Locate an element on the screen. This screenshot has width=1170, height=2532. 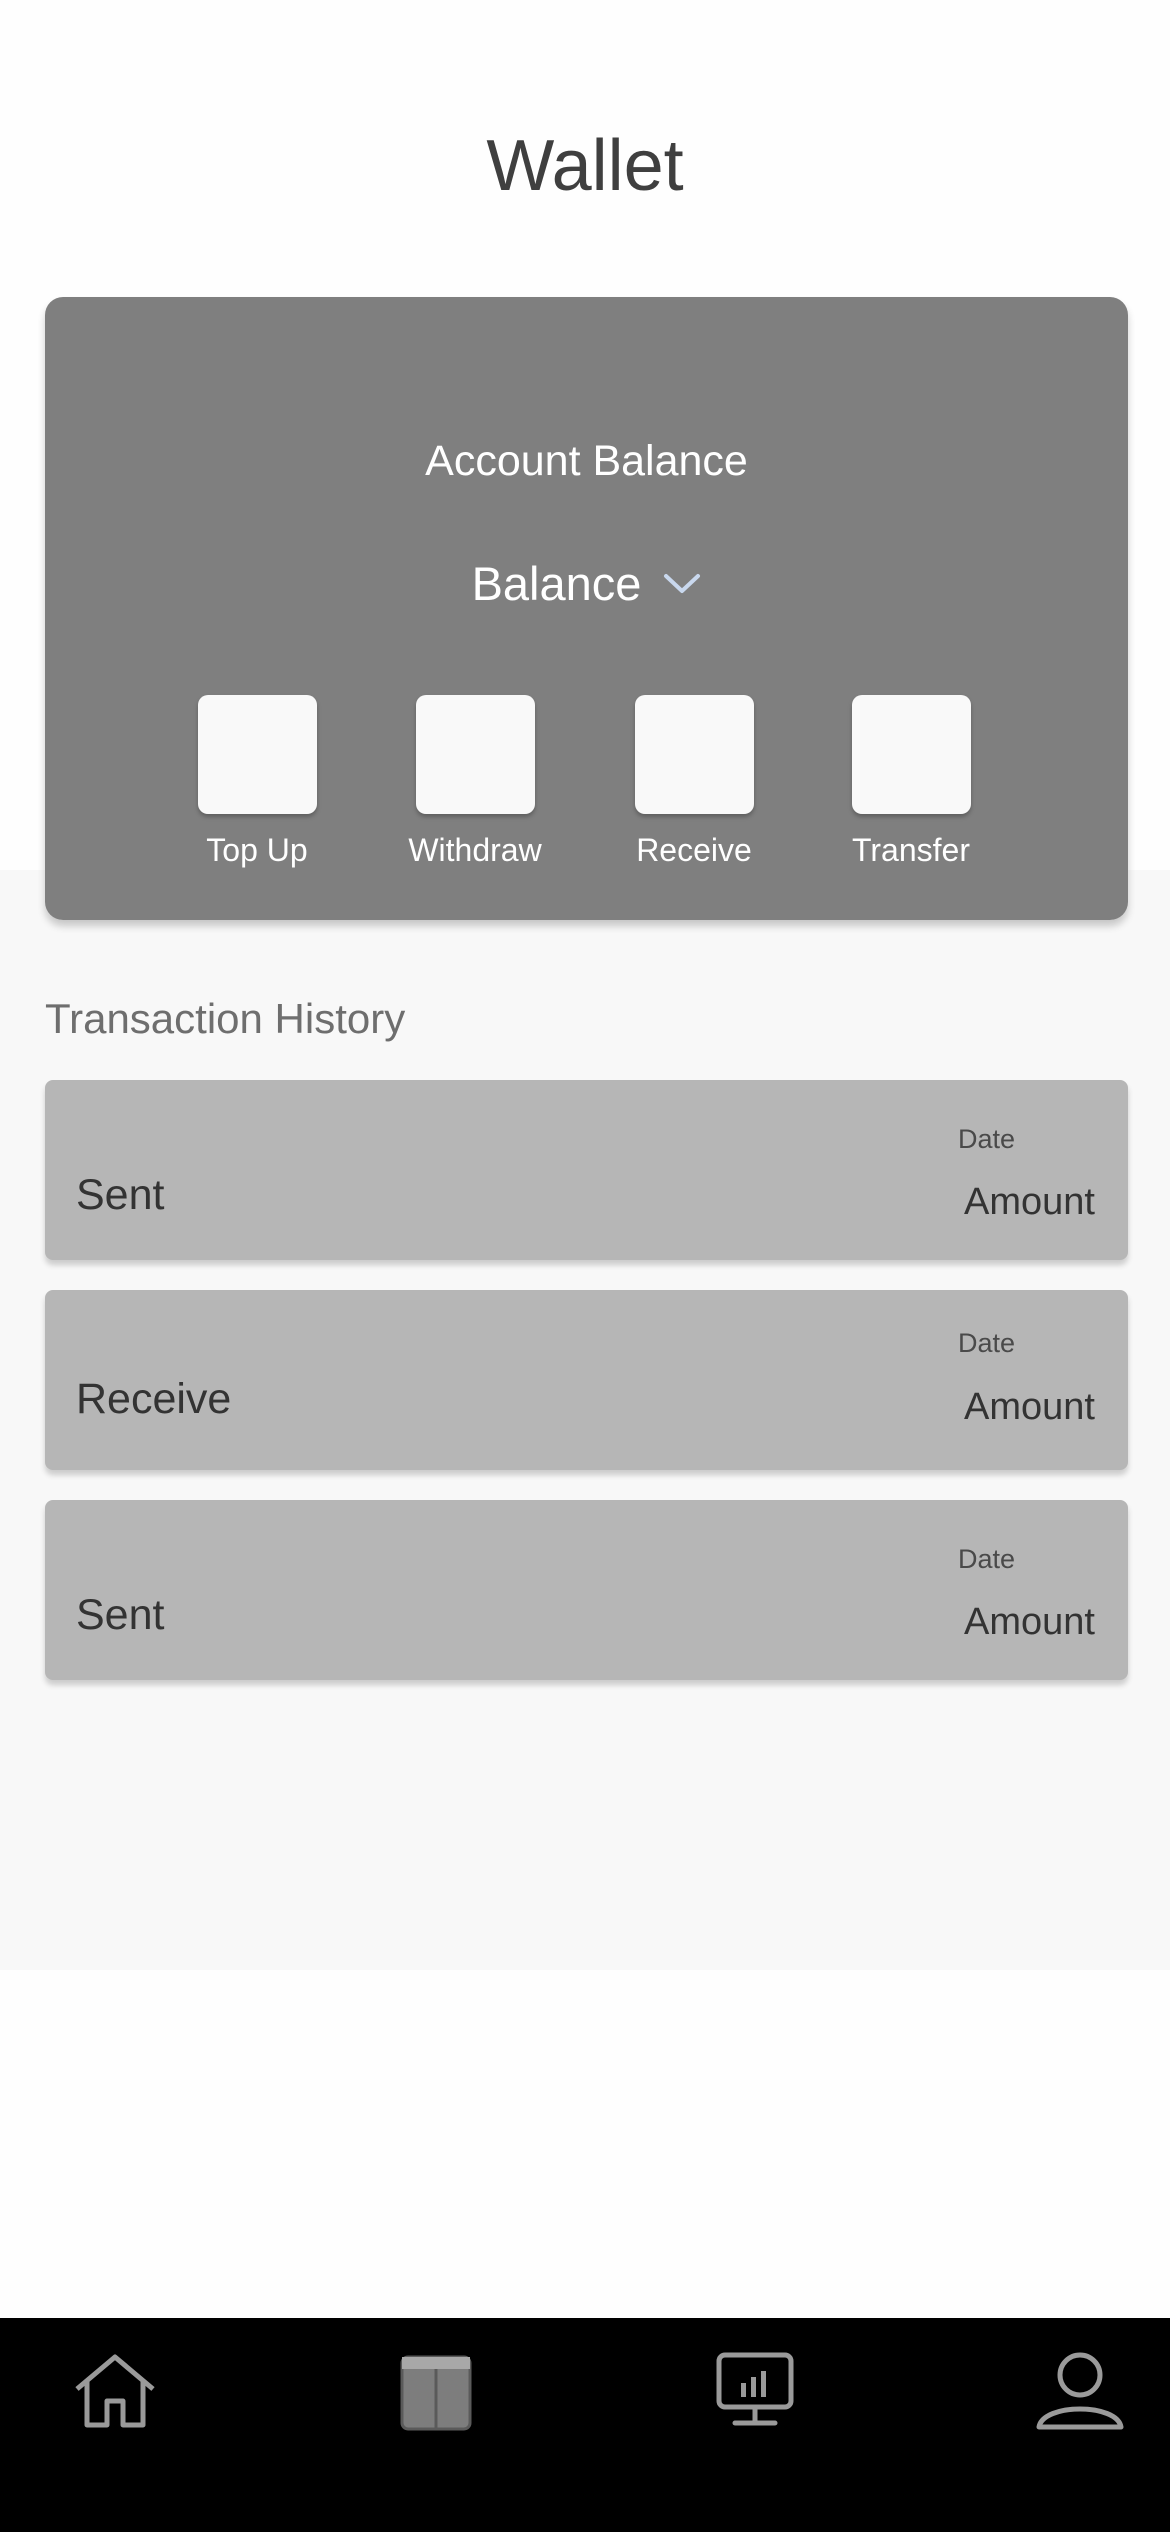
transaction-type: Receive is located at coordinates (154, 1399).